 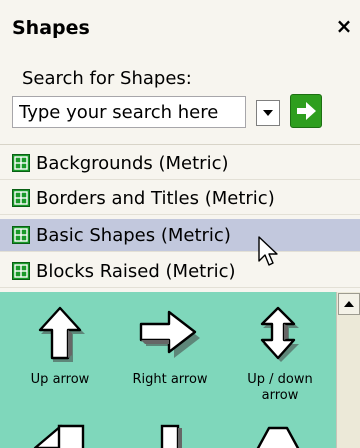 What do you see at coordinates (180, 28) in the screenshot?
I see `panel-titlebar: Shapes ×` at bounding box center [180, 28].